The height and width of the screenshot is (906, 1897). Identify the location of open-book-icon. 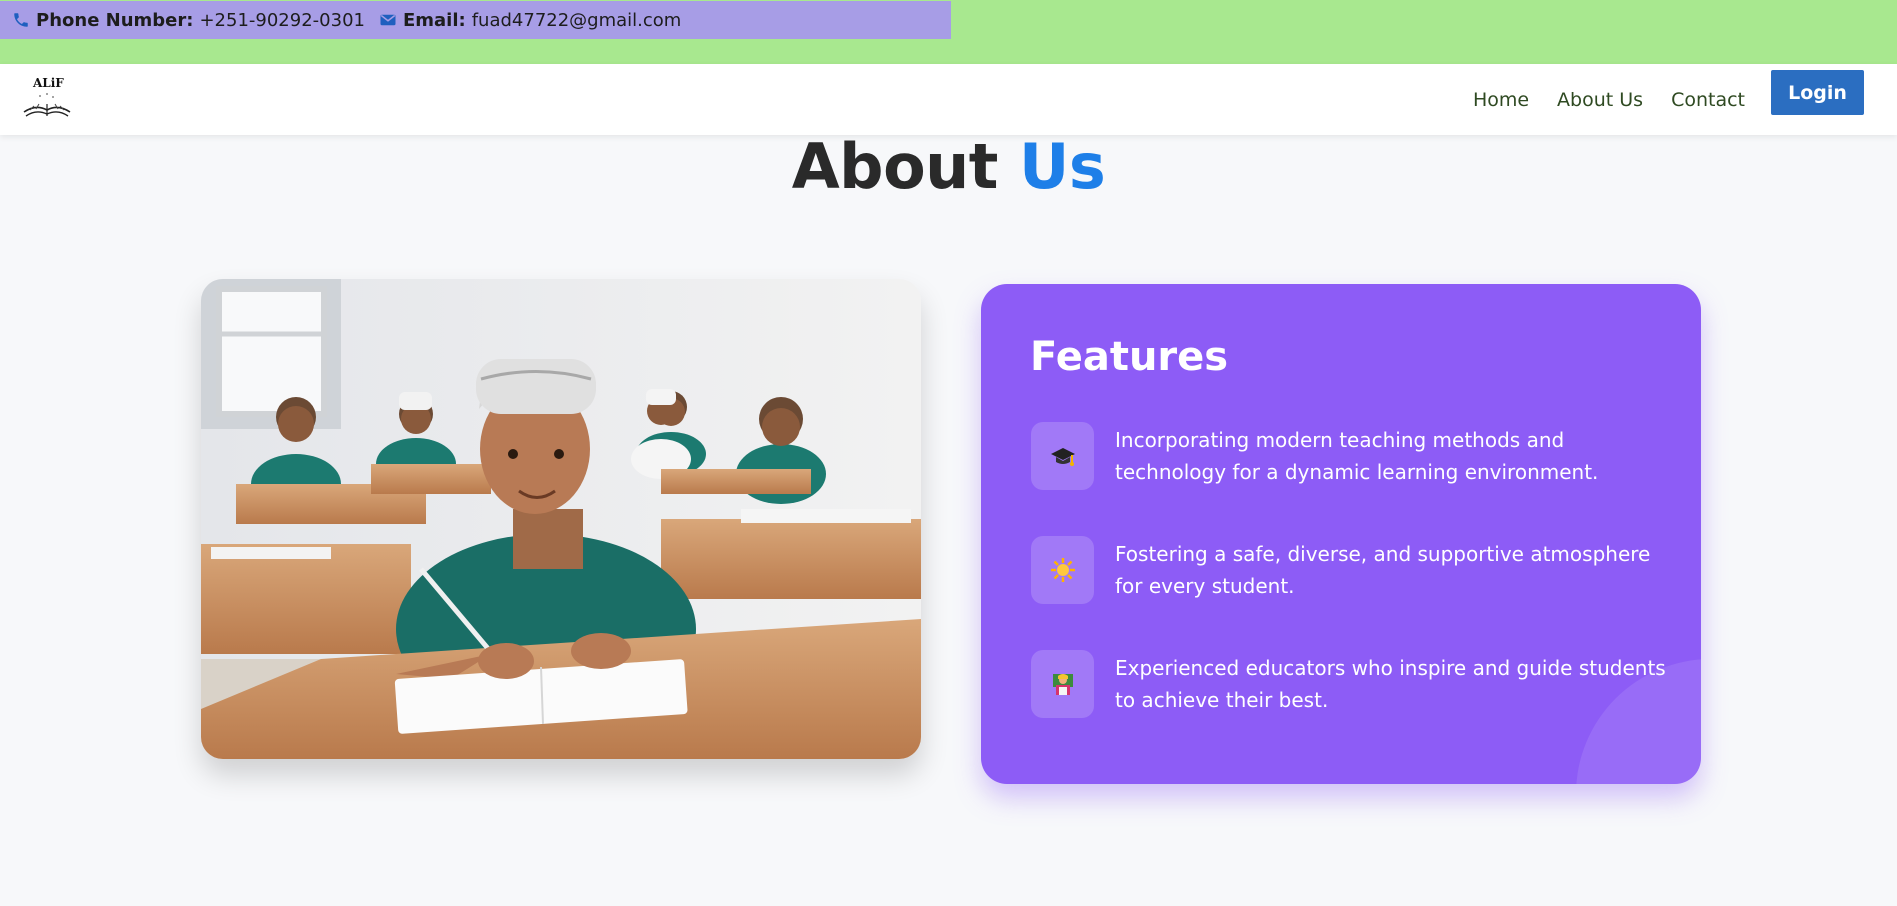
(47, 105).